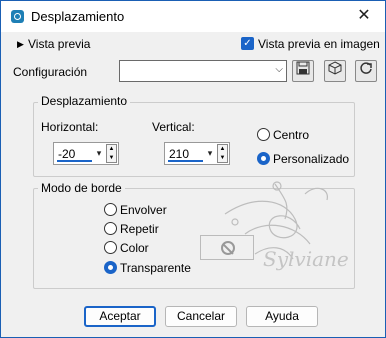  Describe the element at coordinates (110, 228) in the screenshot. I see `radio-repetir` at that location.